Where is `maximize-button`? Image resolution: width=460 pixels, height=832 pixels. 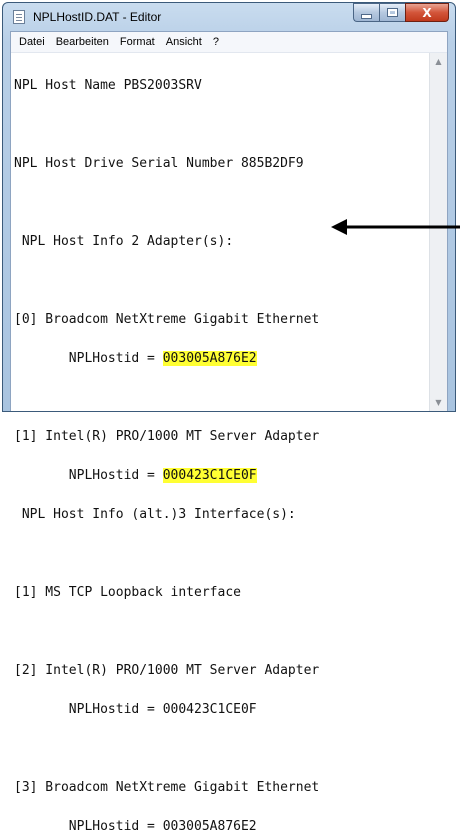 maximize-button is located at coordinates (392, 12).